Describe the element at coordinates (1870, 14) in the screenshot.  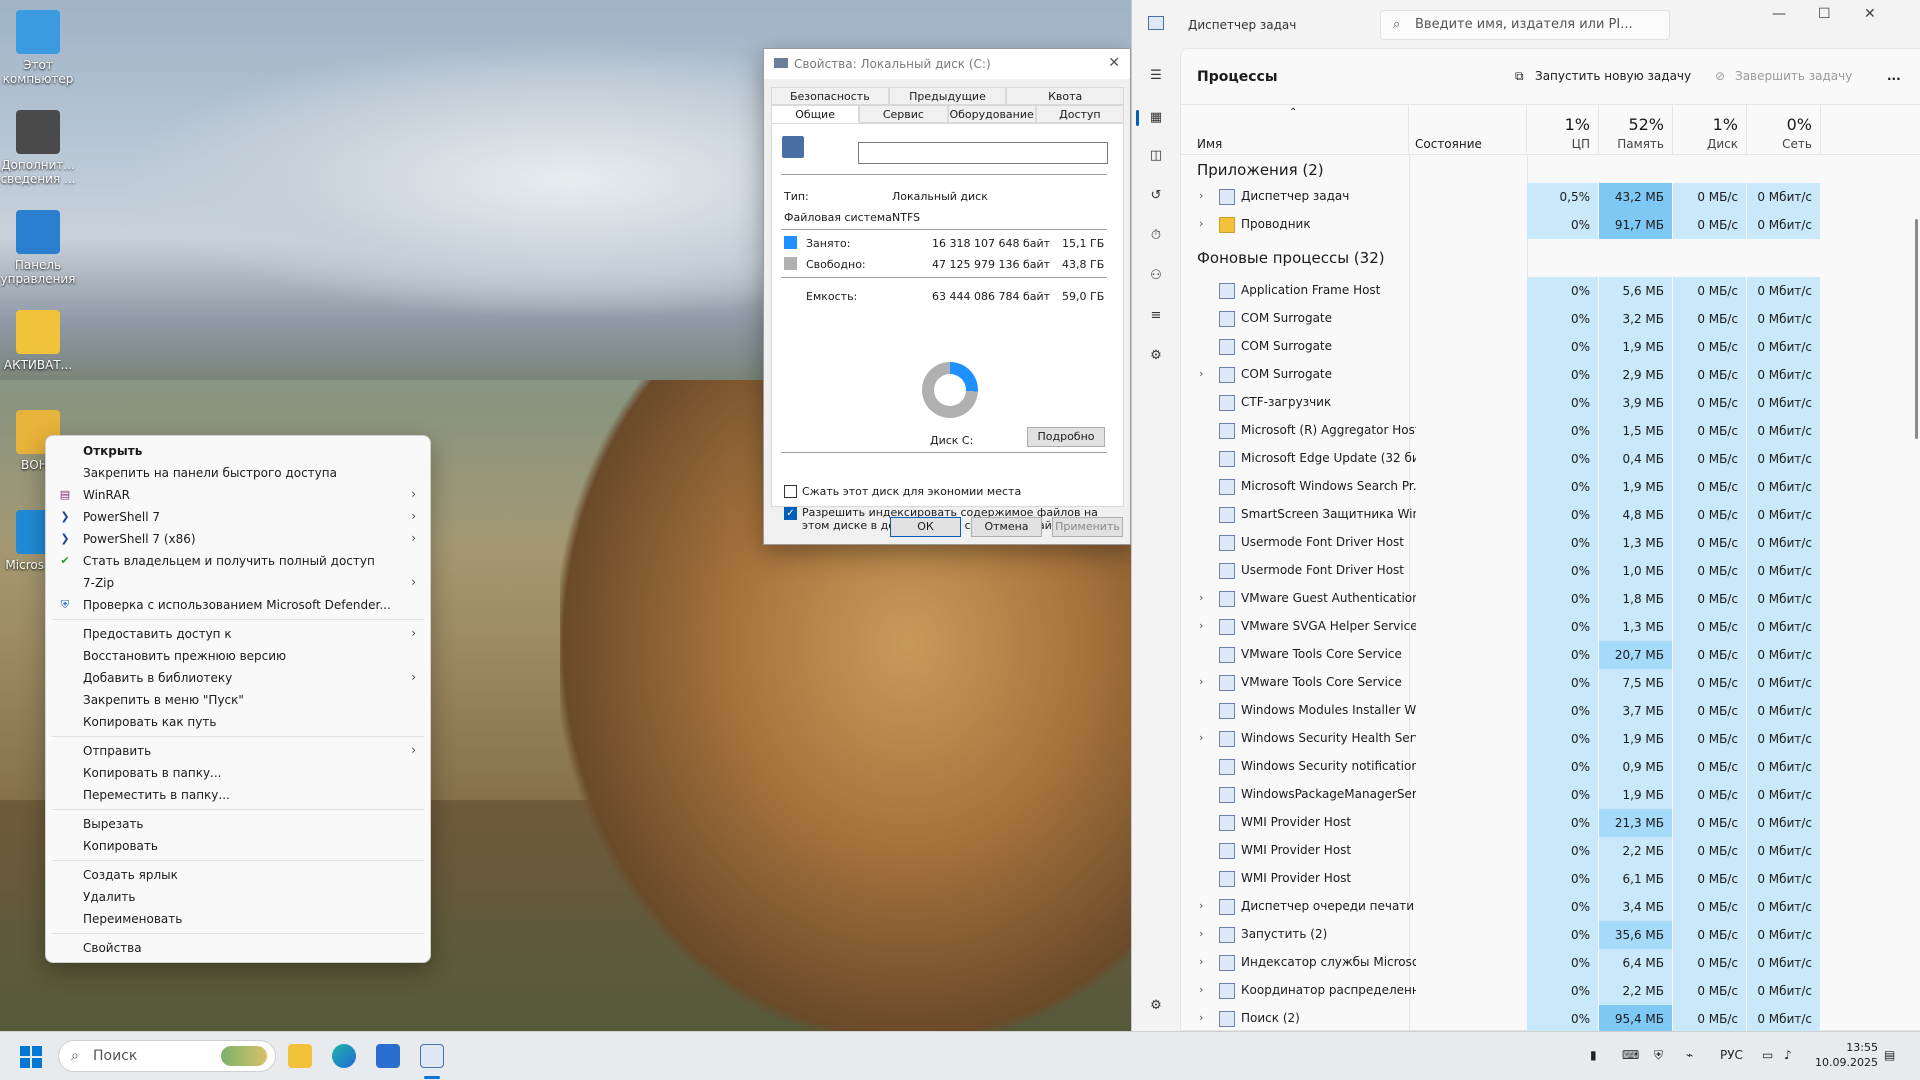
I see `close-icon: ✕` at that location.